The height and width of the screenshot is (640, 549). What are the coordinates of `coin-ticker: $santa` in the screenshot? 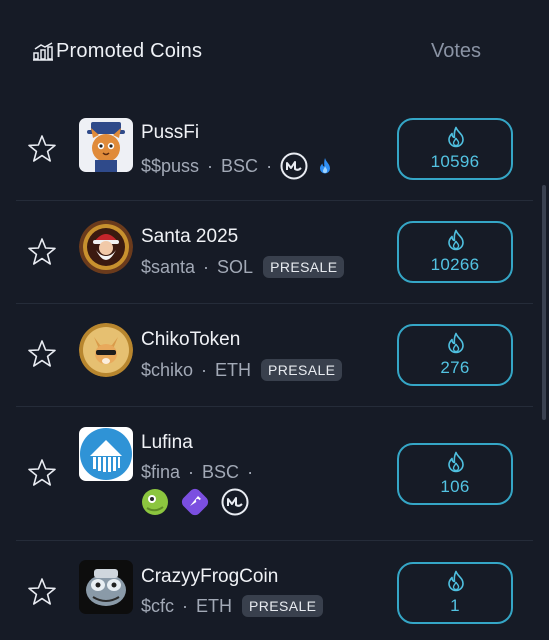 It's located at (168, 266).